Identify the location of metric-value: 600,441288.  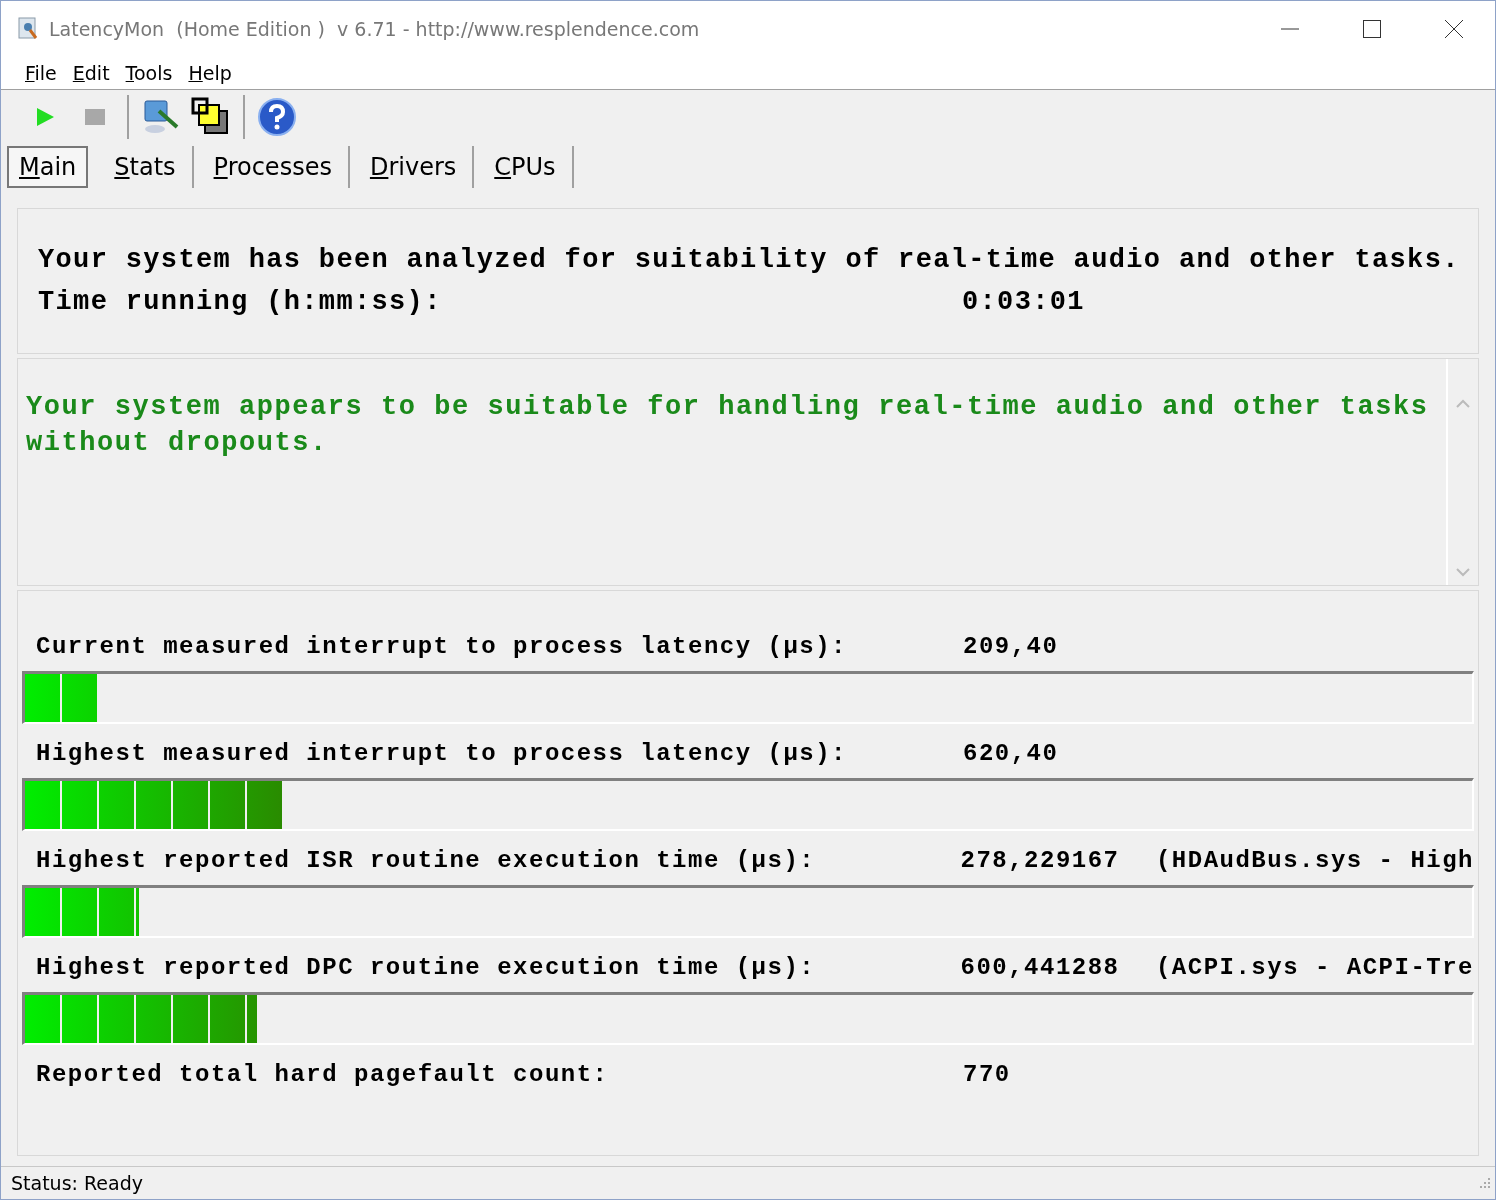
(1040, 967).